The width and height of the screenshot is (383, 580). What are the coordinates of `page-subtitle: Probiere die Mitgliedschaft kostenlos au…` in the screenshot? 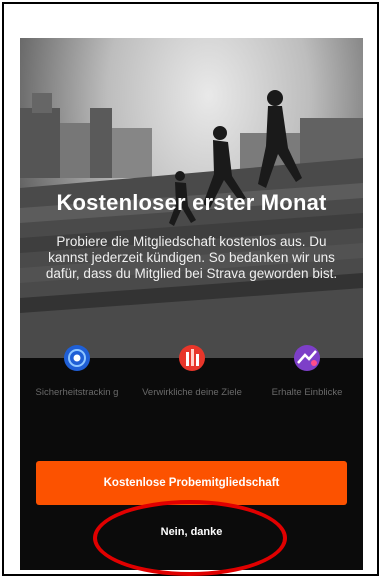 It's located at (191, 257).